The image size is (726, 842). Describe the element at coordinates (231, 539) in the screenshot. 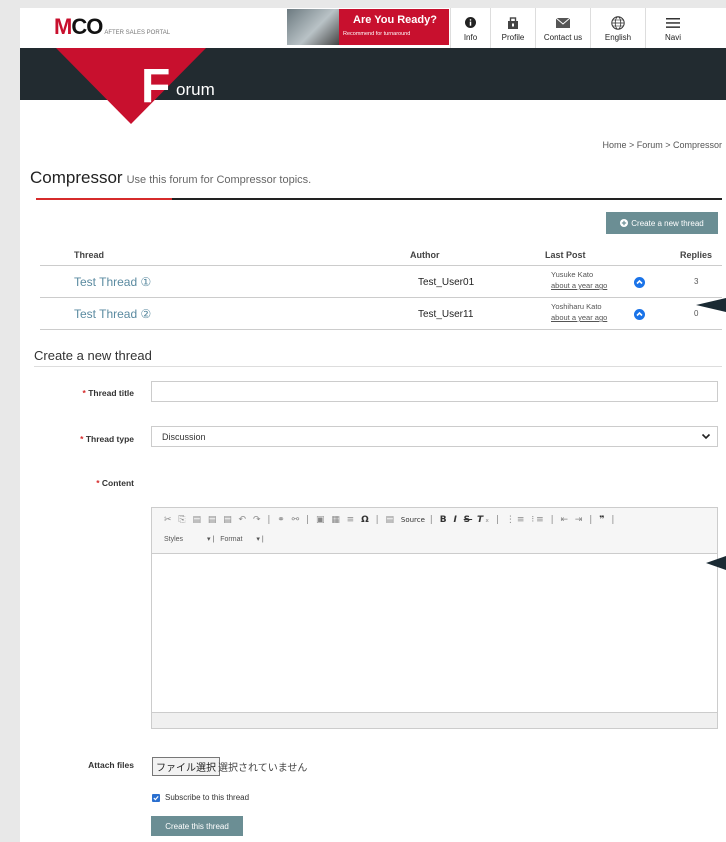

I see `format-dropdown: Format` at that location.